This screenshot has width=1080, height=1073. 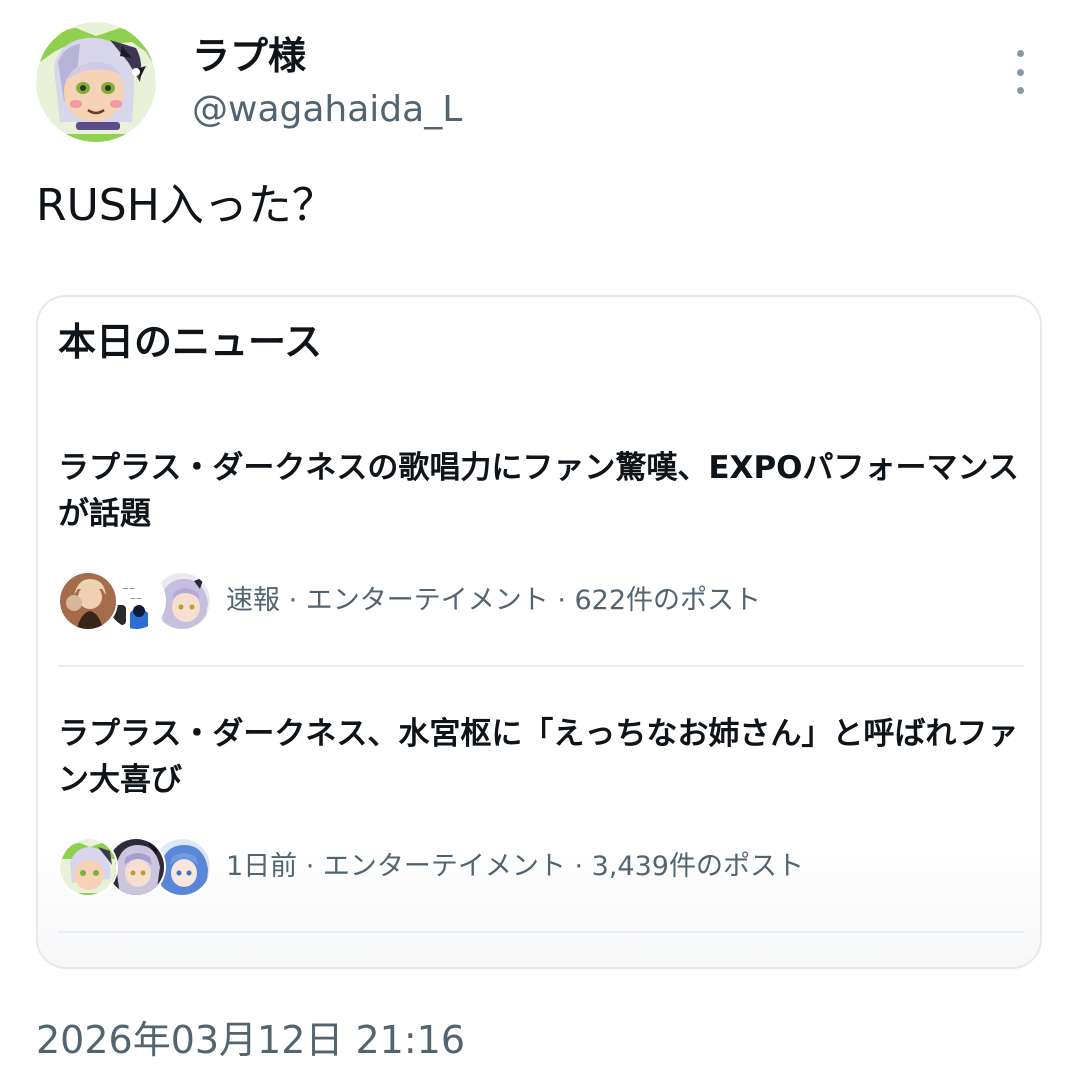 I want to click on news-card-title: 本日のニュース, so click(x=190, y=342).